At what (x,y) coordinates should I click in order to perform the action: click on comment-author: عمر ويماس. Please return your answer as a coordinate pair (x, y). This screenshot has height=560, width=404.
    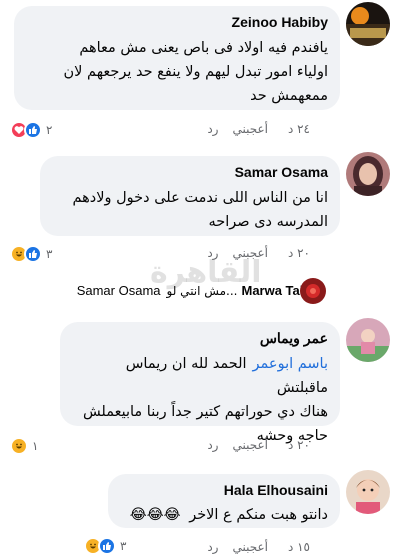
    Looking at the image, I should click on (200, 338).